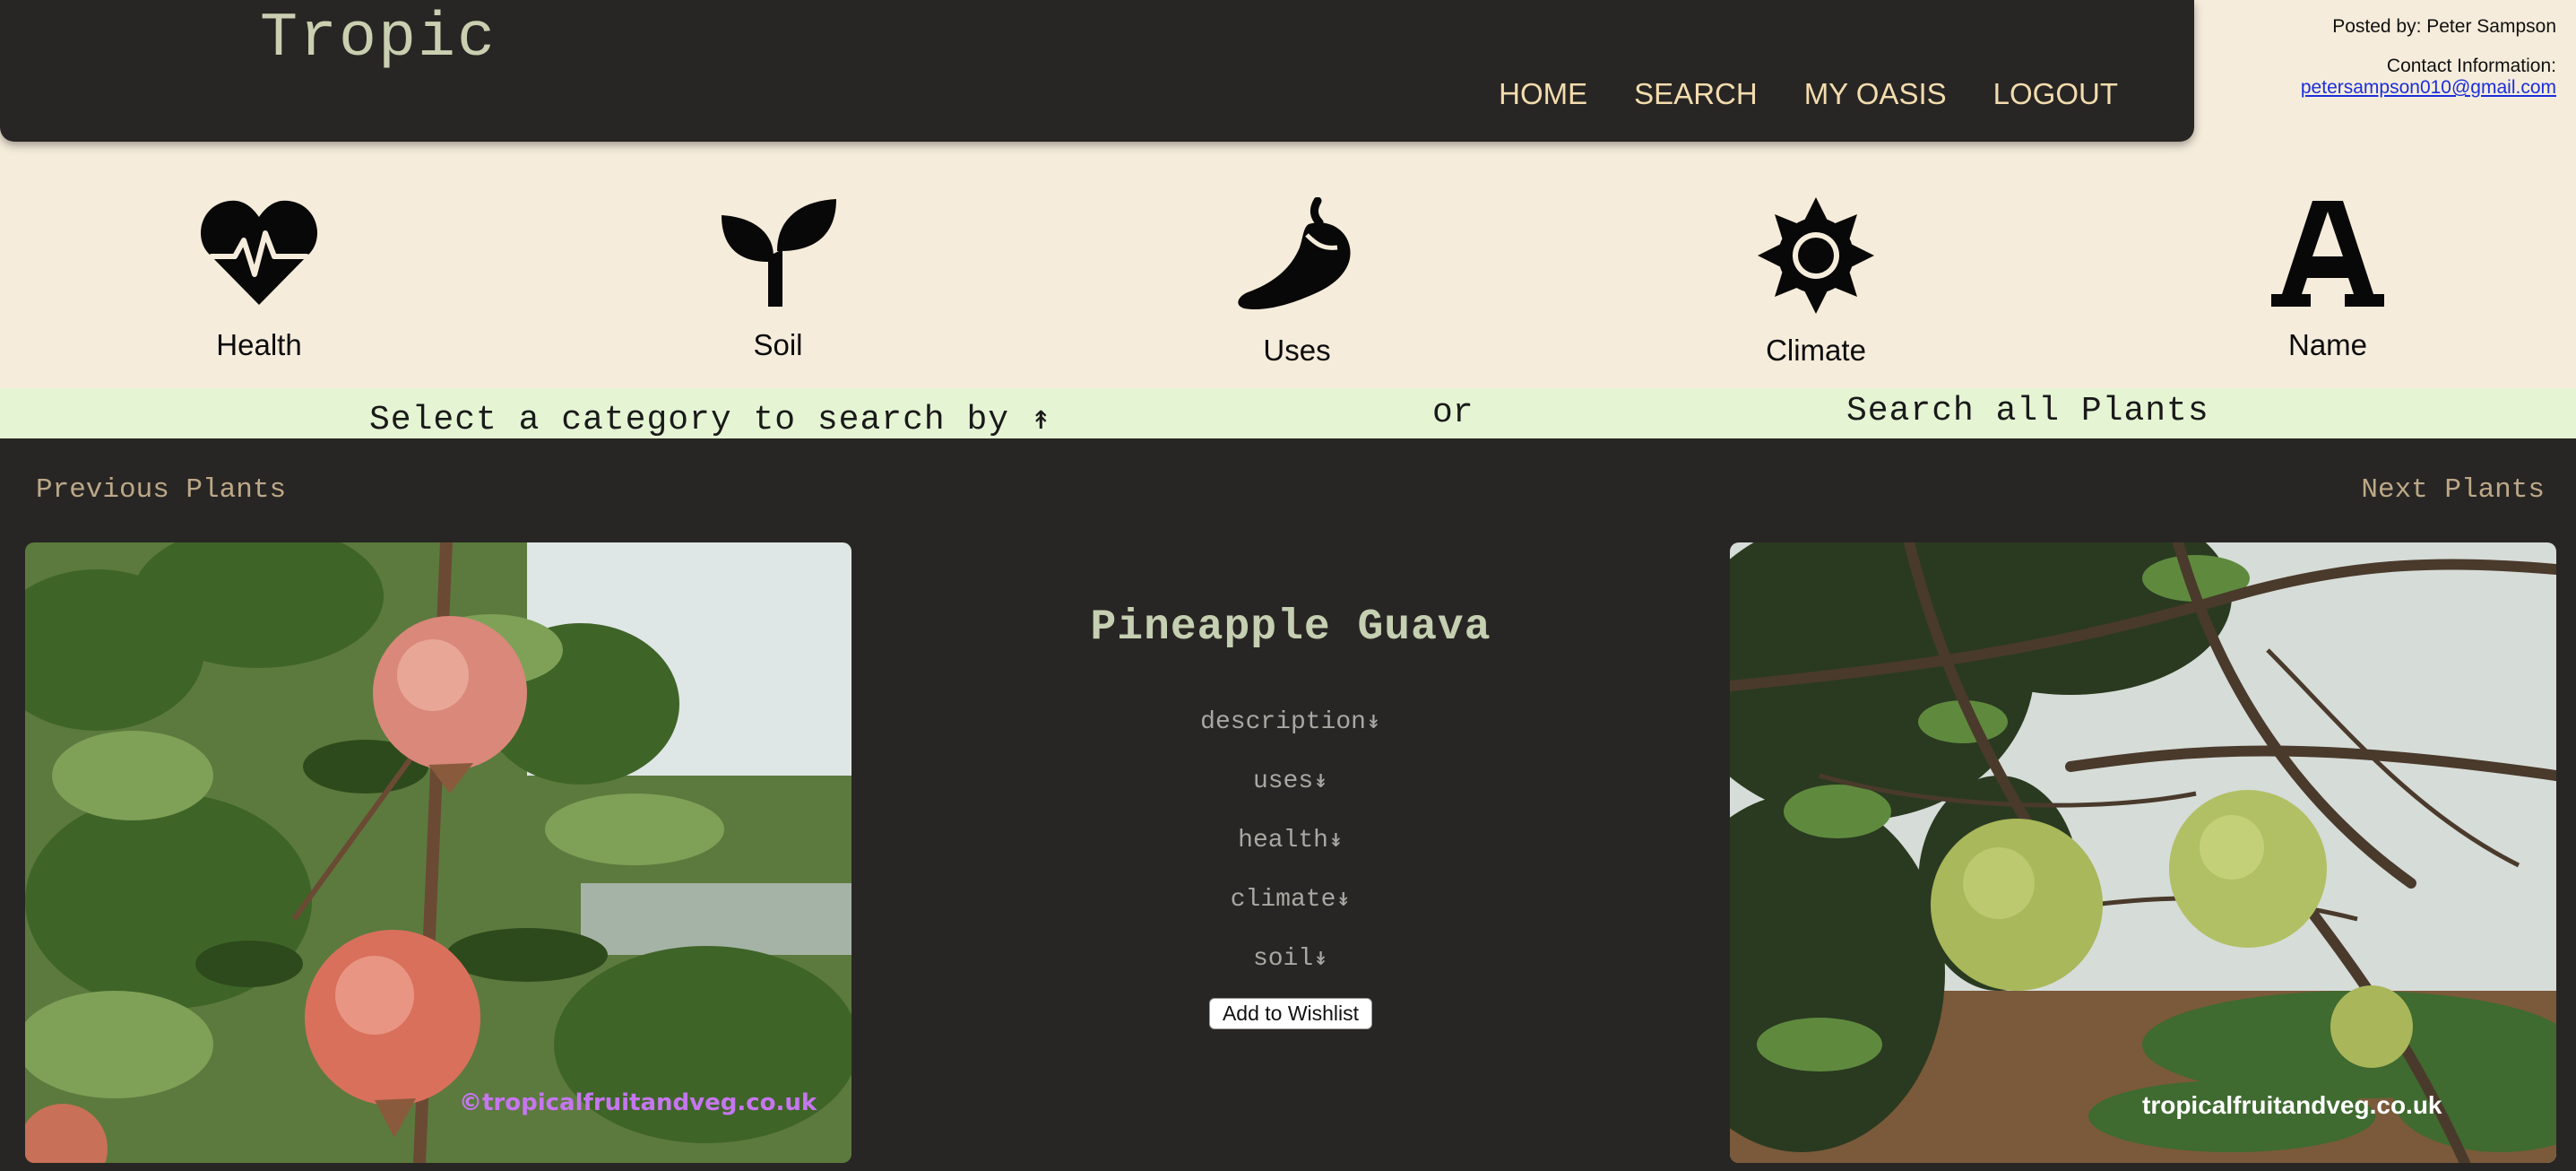  I want to click on health-toggle: health↡, so click(1290, 855).